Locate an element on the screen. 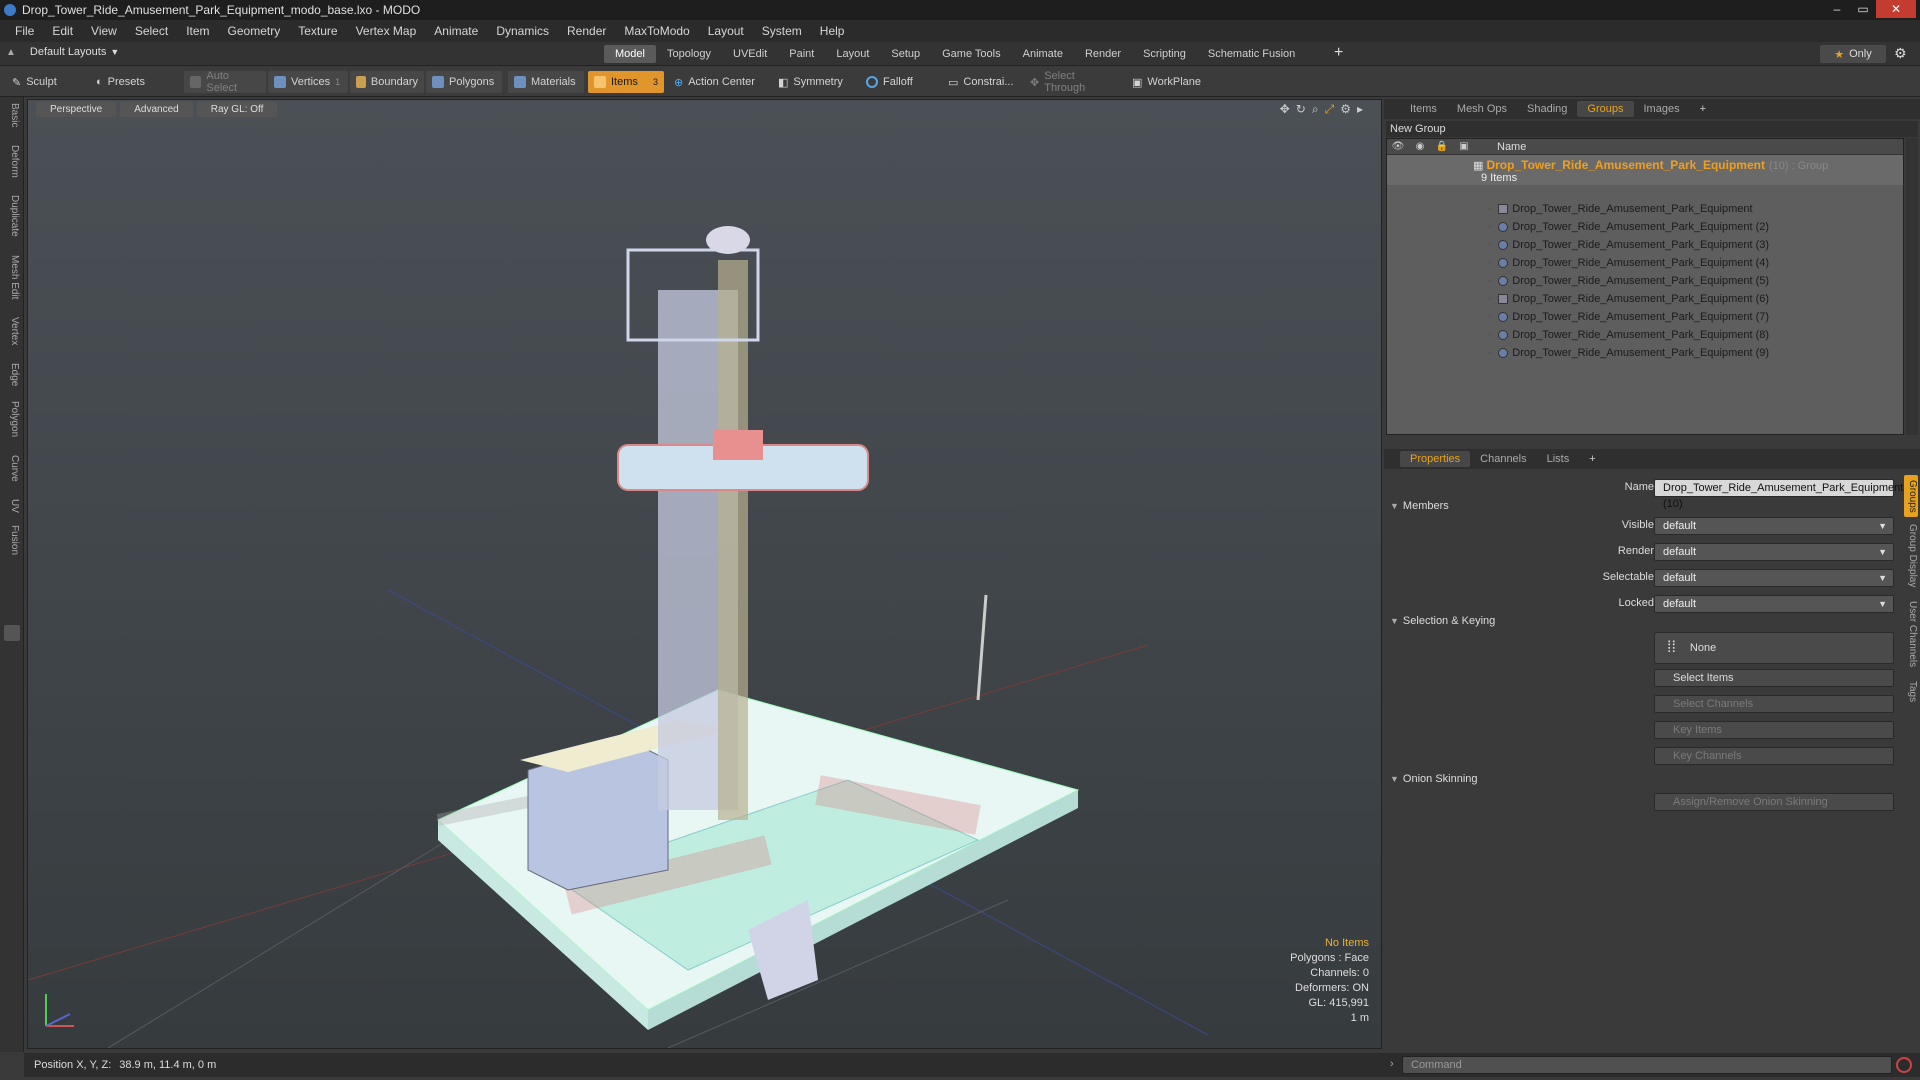 This screenshot has width=1920, height=1080. command-history-icon is located at coordinates (1904, 1065).